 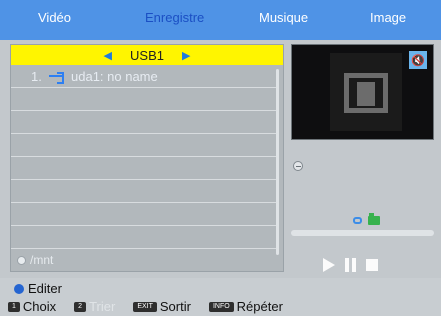 I want to click on tab-musique: Musique, so click(x=283, y=17).